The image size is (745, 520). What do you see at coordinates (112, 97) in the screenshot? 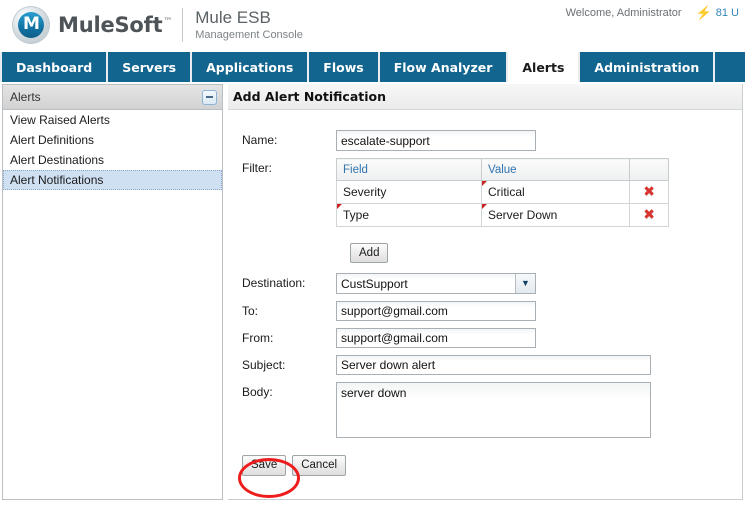
I see `sidebar-header: Alerts` at bounding box center [112, 97].